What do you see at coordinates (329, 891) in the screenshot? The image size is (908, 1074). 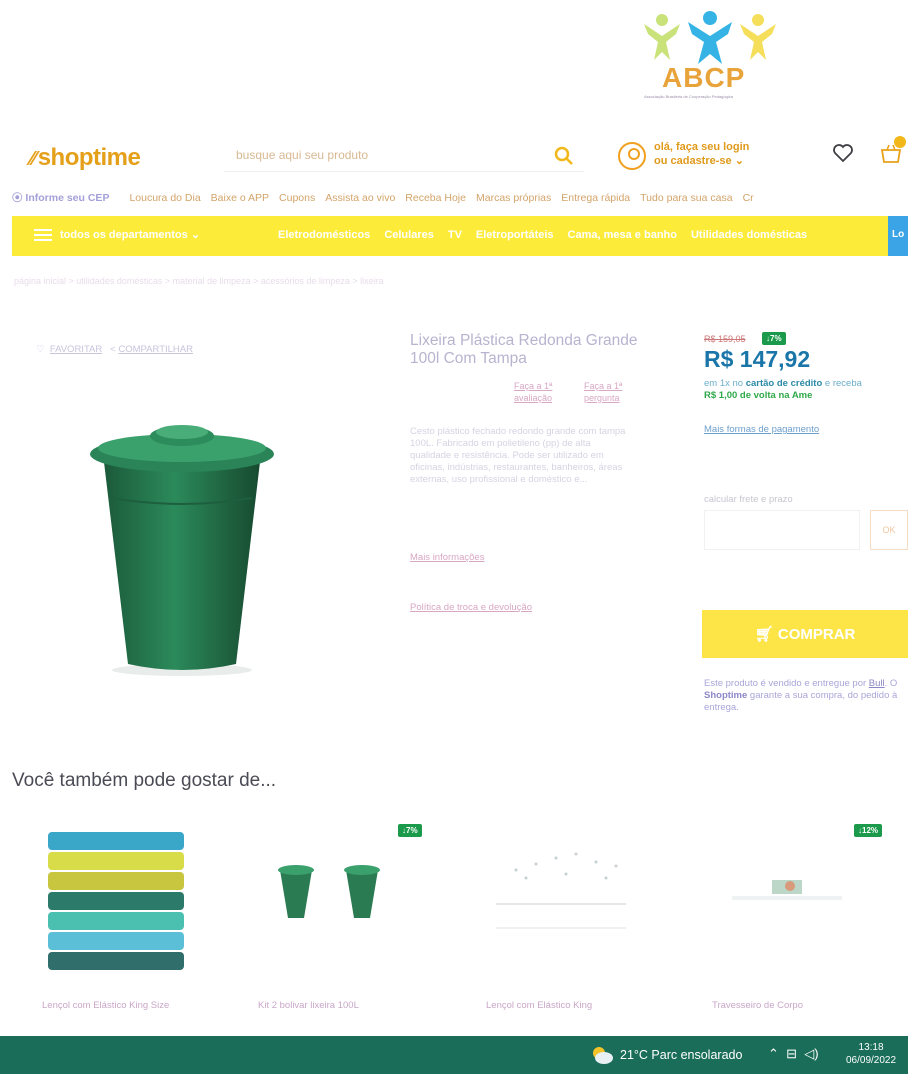 I see `bins-image` at bounding box center [329, 891].